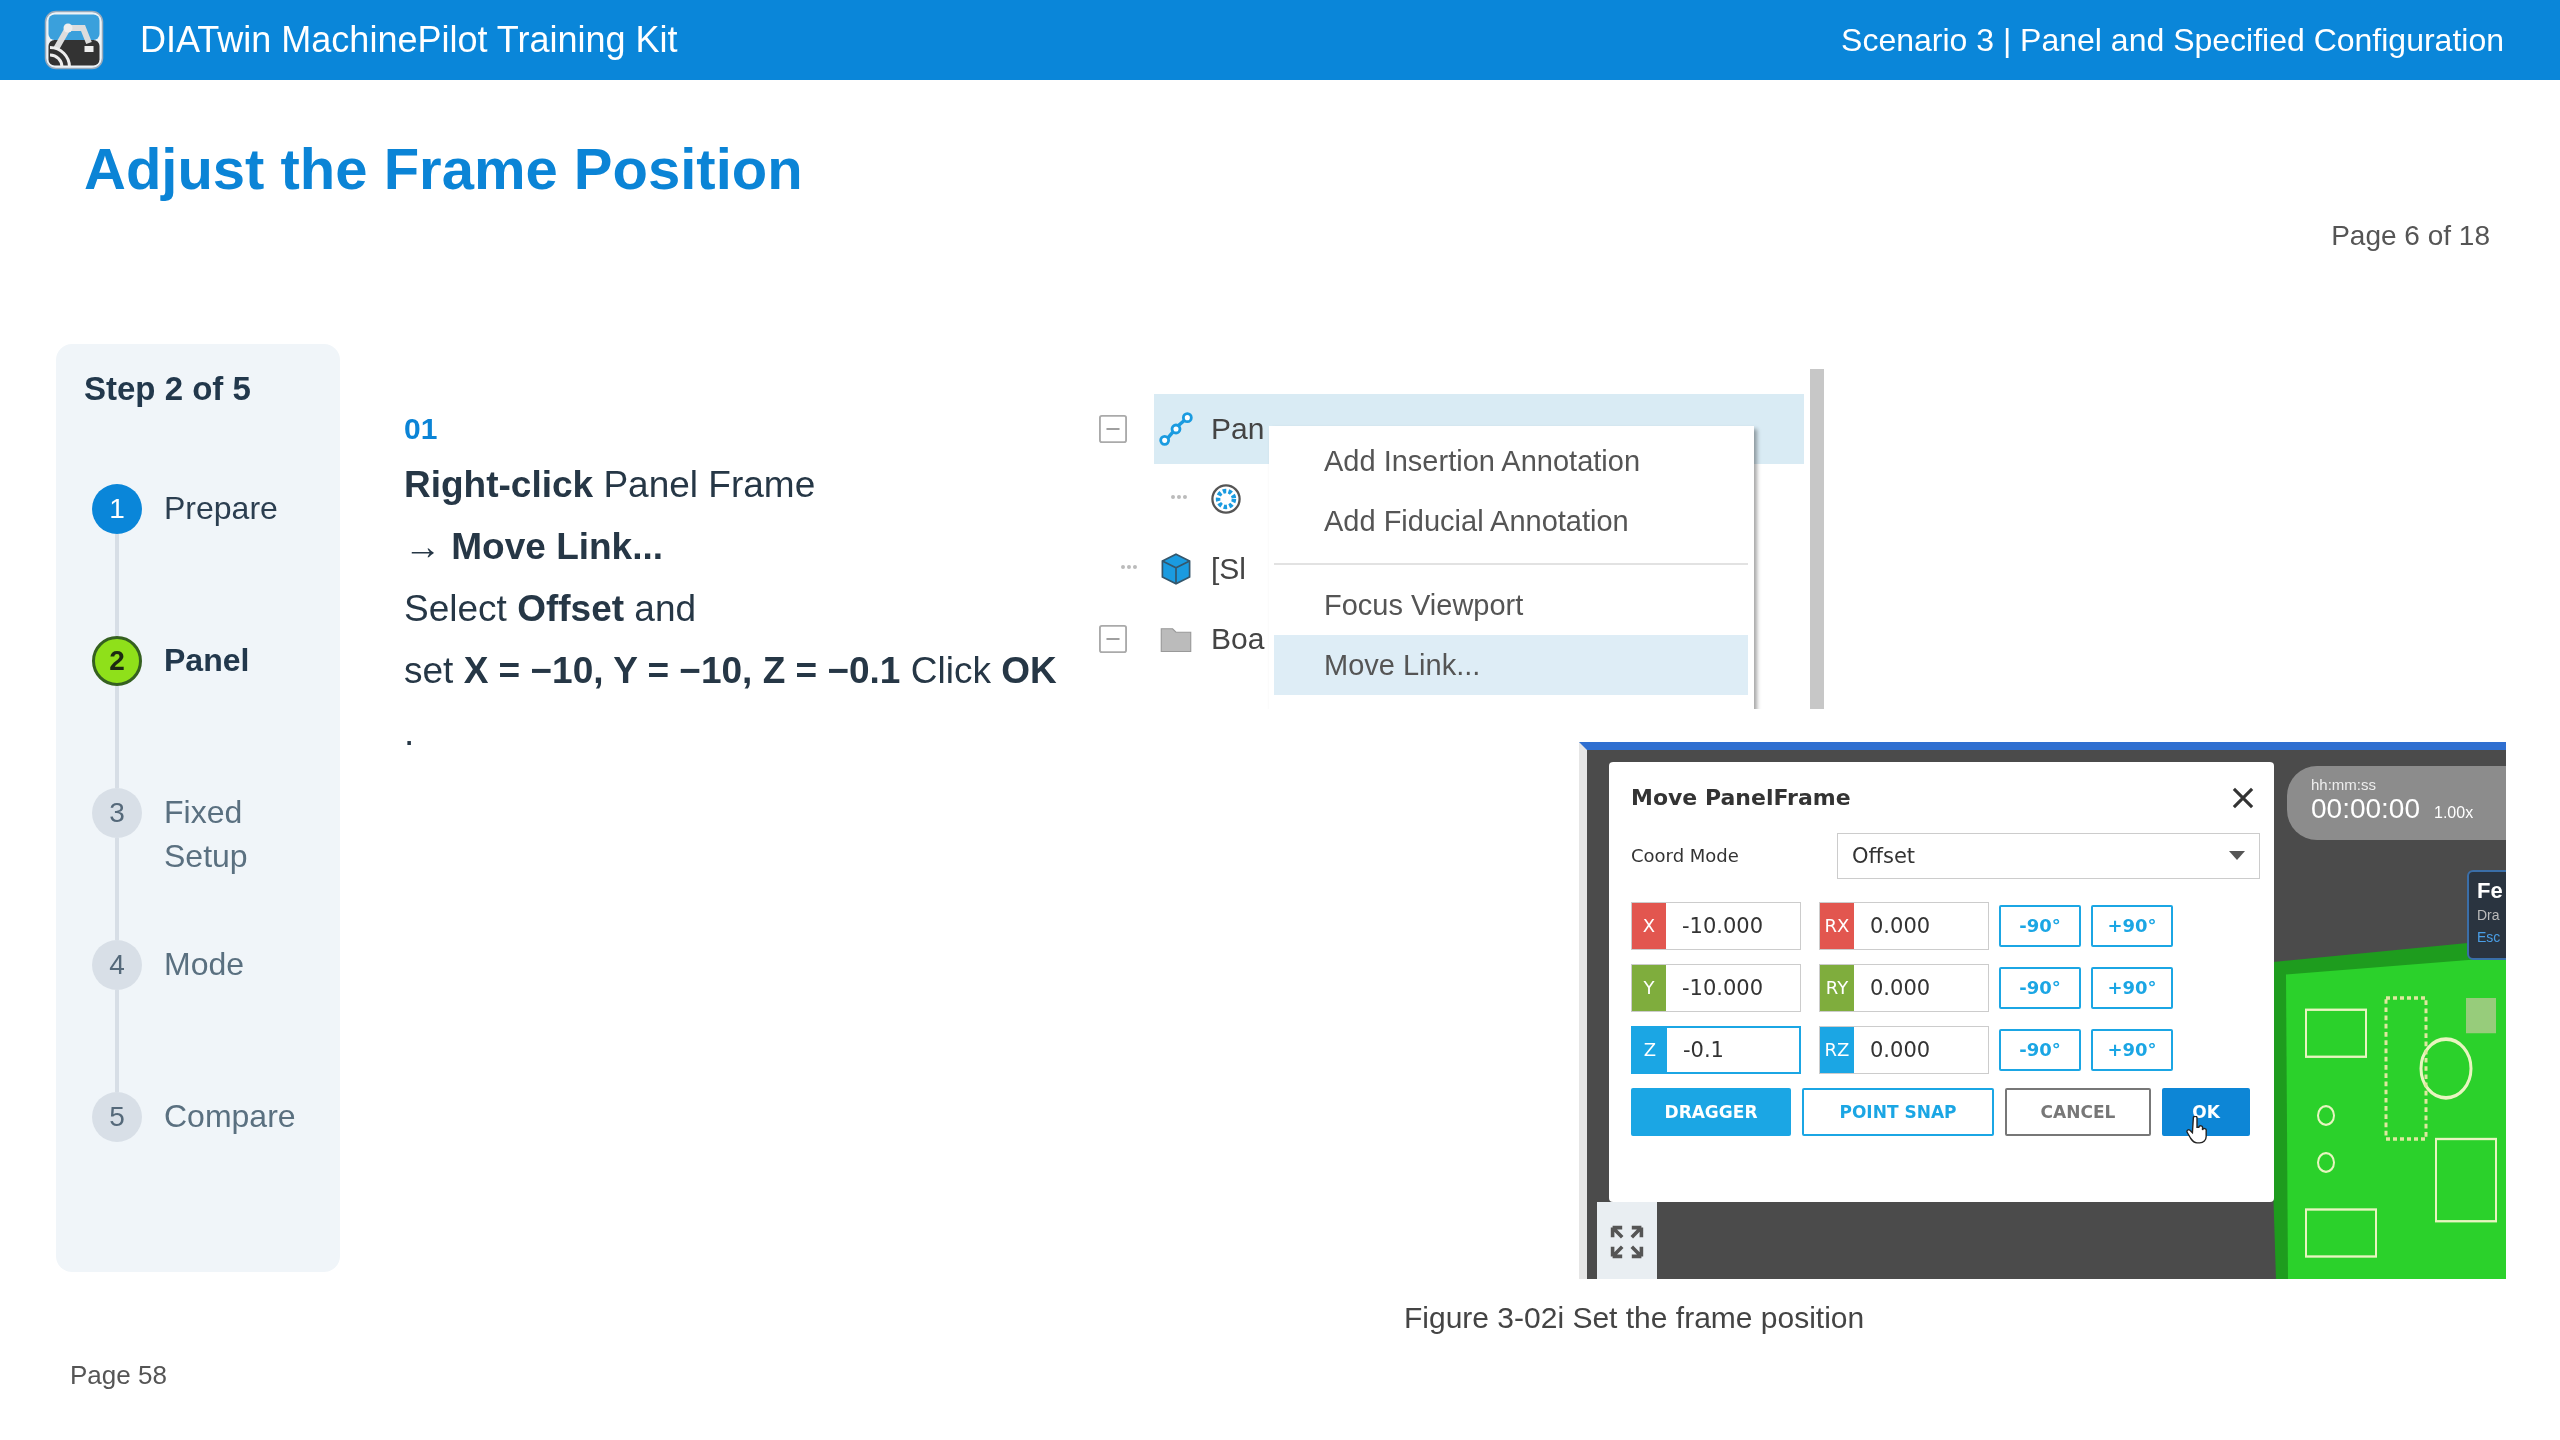  I want to click on page-title: Adjust the Frame Position, so click(444, 169).